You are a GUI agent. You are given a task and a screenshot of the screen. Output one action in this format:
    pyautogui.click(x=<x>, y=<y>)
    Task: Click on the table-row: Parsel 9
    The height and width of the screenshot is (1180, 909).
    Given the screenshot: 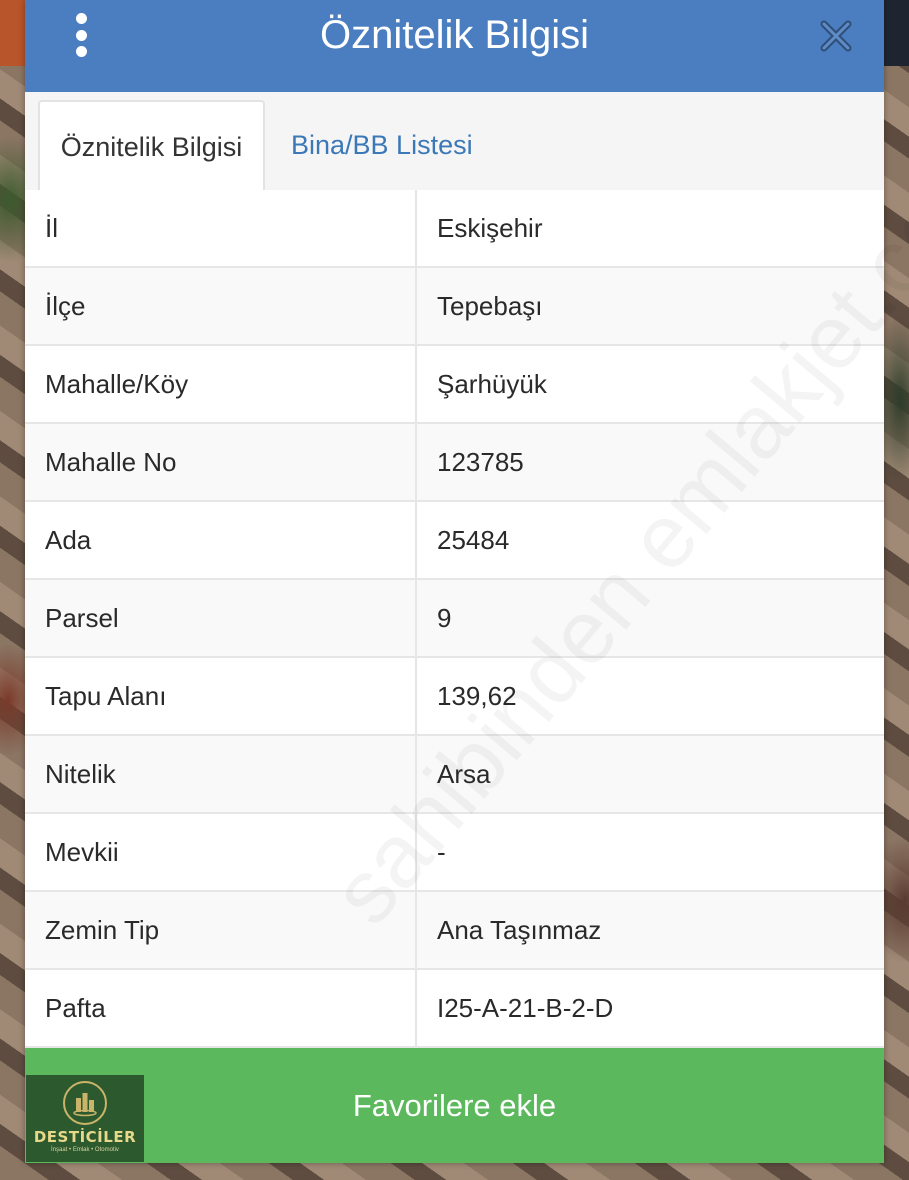 What is the action you would take?
    pyautogui.click(x=454, y=619)
    